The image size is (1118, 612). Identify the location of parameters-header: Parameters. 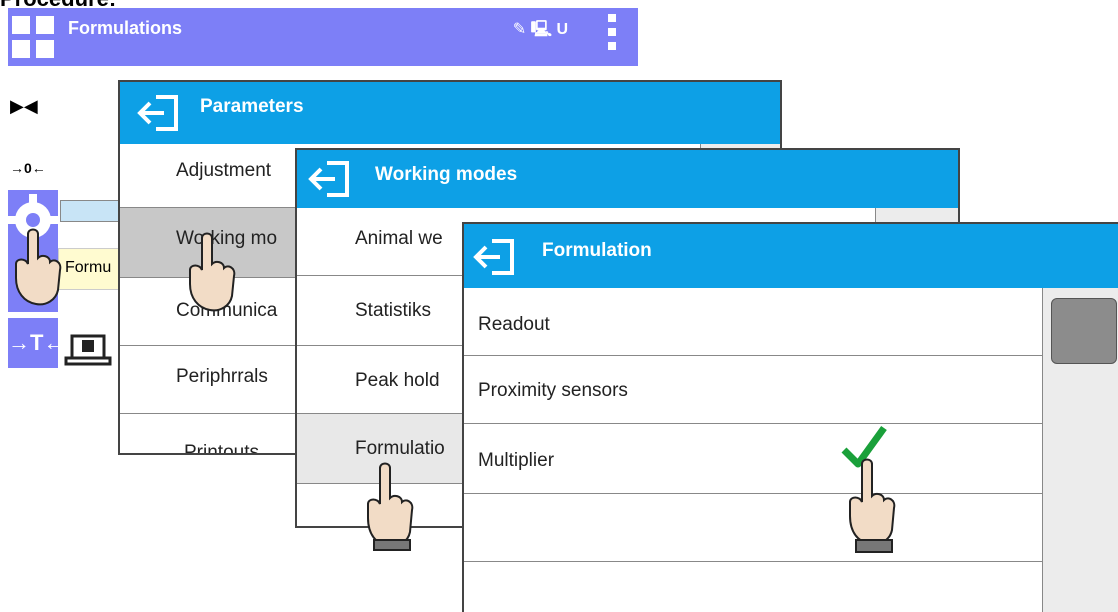
(450, 113).